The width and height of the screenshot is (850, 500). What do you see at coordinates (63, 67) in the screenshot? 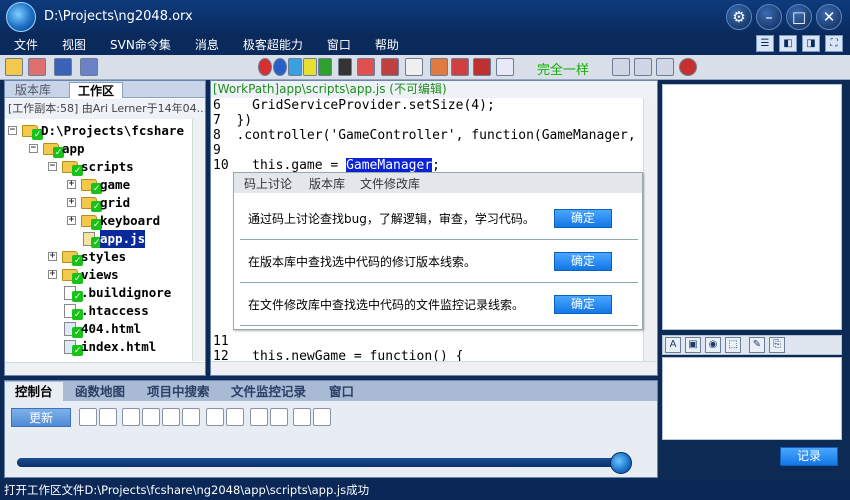
I see `save-icon` at bounding box center [63, 67].